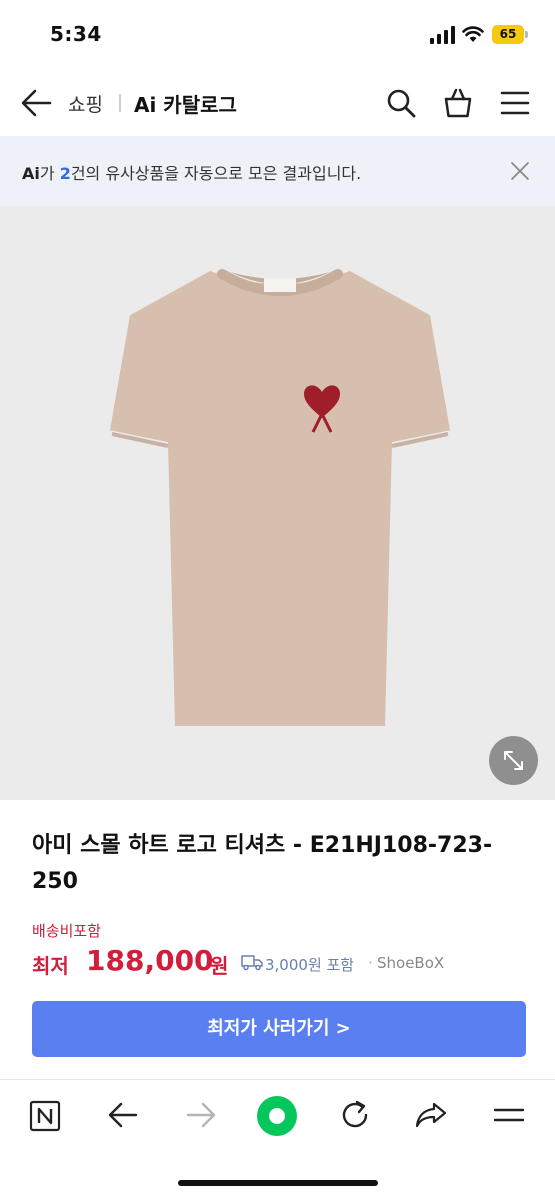 This screenshot has height=1200, width=555. What do you see at coordinates (410, 963) in the screenshot?
I see `store-name: ShoeBoX` at bounding box center [410, 963].